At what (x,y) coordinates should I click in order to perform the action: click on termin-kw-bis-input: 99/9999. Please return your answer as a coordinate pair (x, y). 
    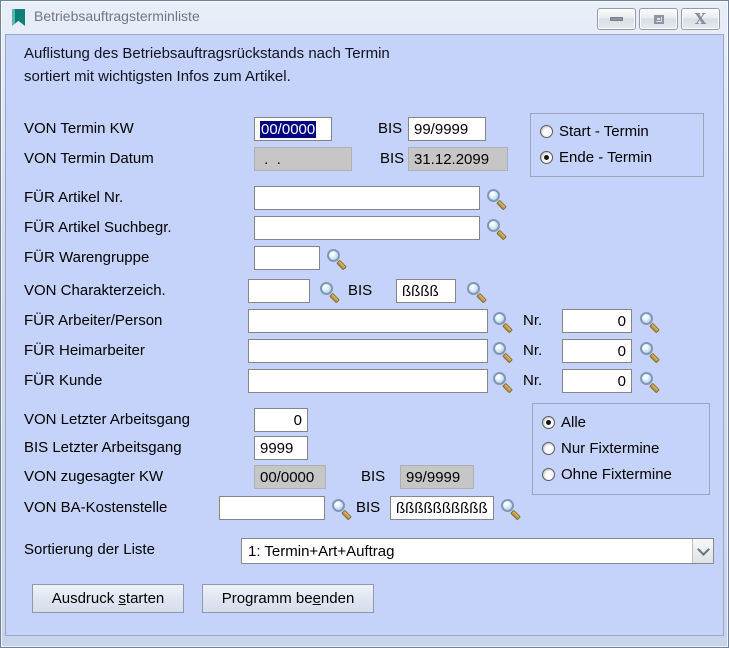
    Looking at the image, I should click on (447, 129).